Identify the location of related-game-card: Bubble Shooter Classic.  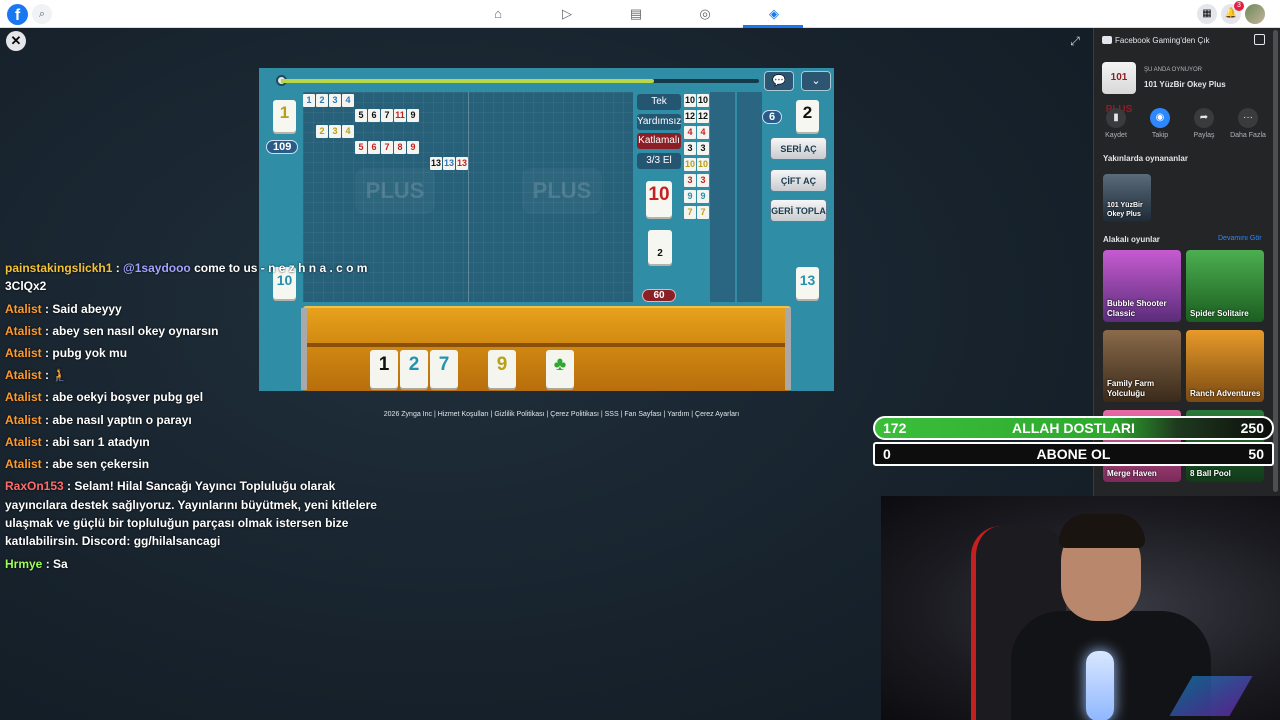
(1142, 286).